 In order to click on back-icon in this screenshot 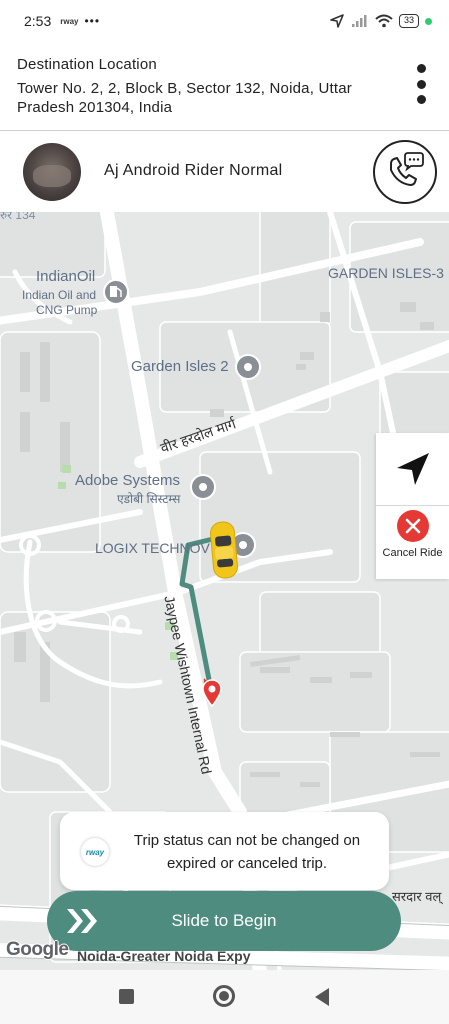, I will do `click(322, 997)`.